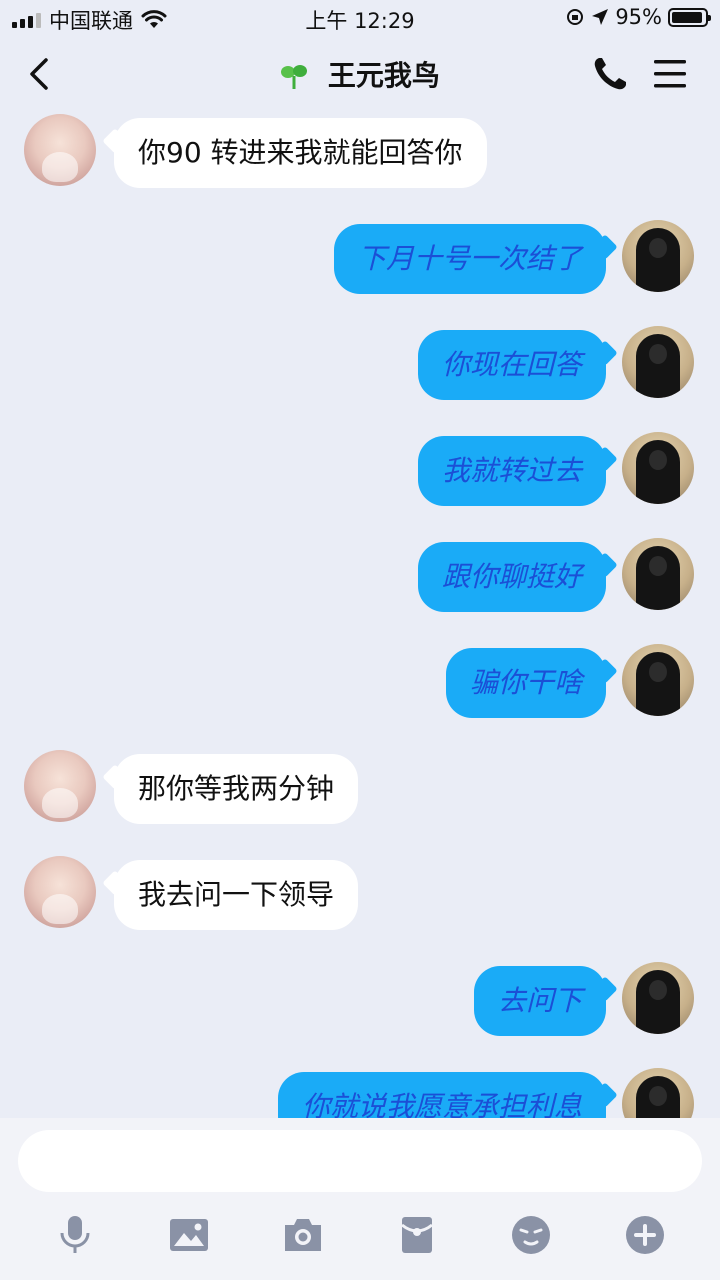 This screenshot has width=720, height=1280. Describe the element at coordinates (360, 684) in the screenshot. I see `message-row: 骗你干啥` at that location.